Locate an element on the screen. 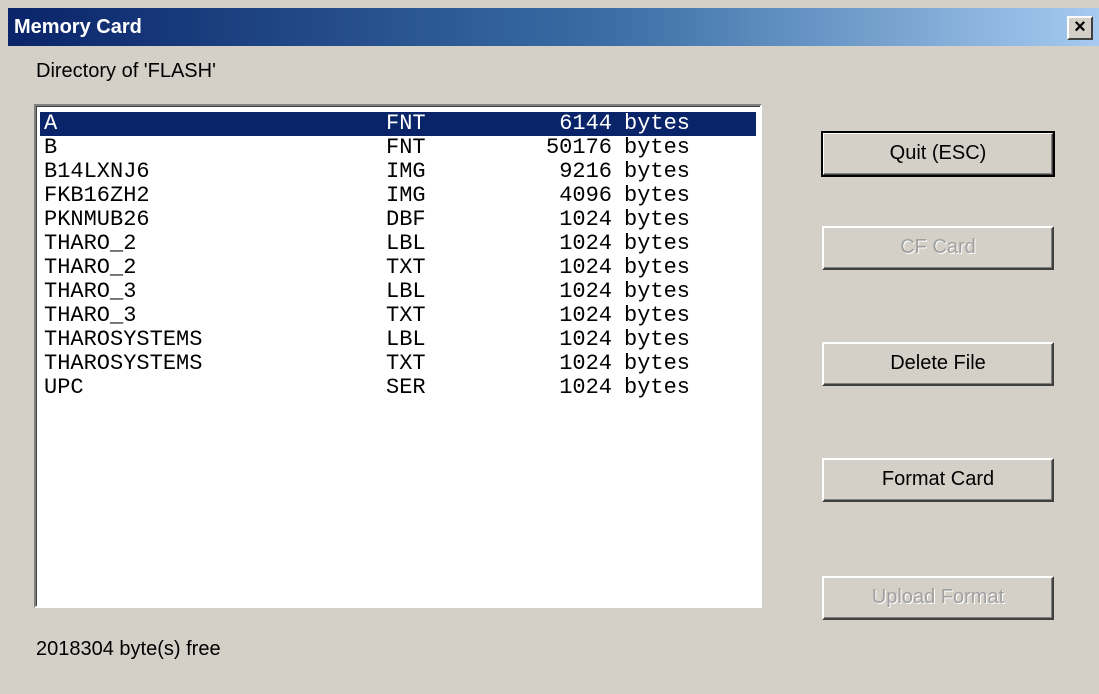 Image resolution: width=1099 pixels, height=694 pixels. file-size: 6144 is located at coordinates (585, 123).